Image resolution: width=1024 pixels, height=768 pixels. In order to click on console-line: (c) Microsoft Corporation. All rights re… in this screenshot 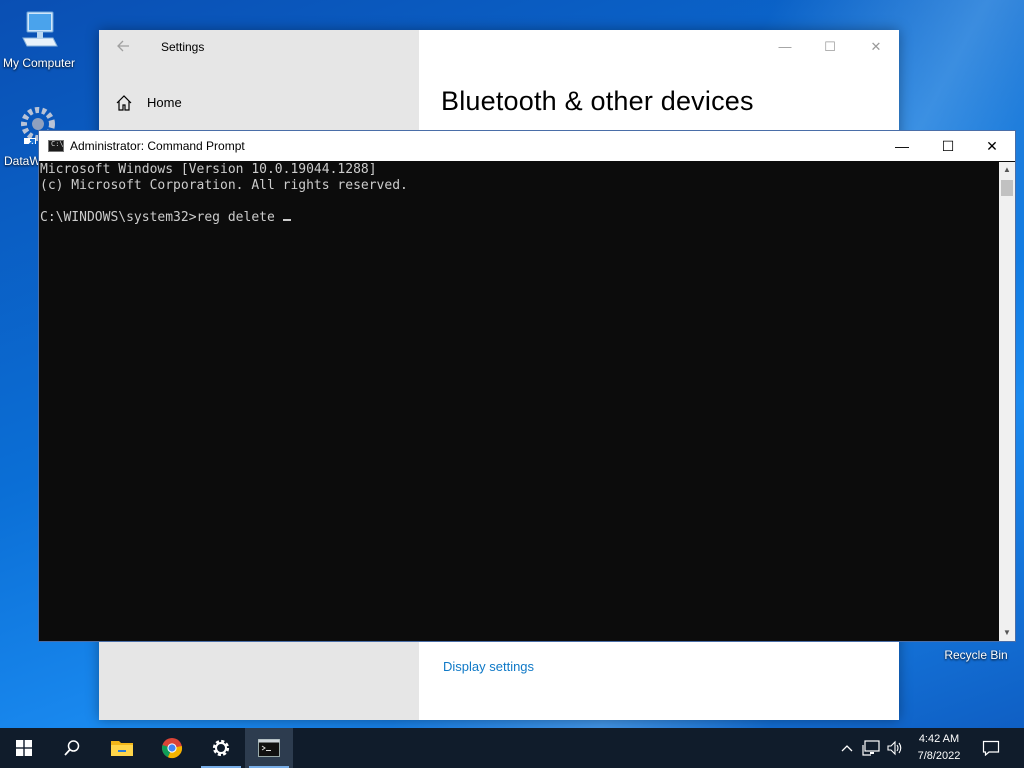, I will do `click(224, 185)`.